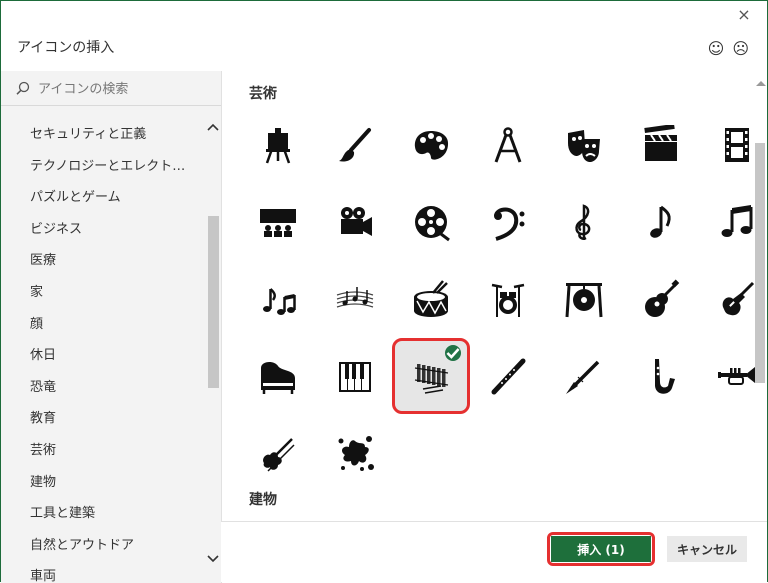 The height and width of the screenshot is (583, 768). I want to click on icon-option-film-reel, so click(431, 222).